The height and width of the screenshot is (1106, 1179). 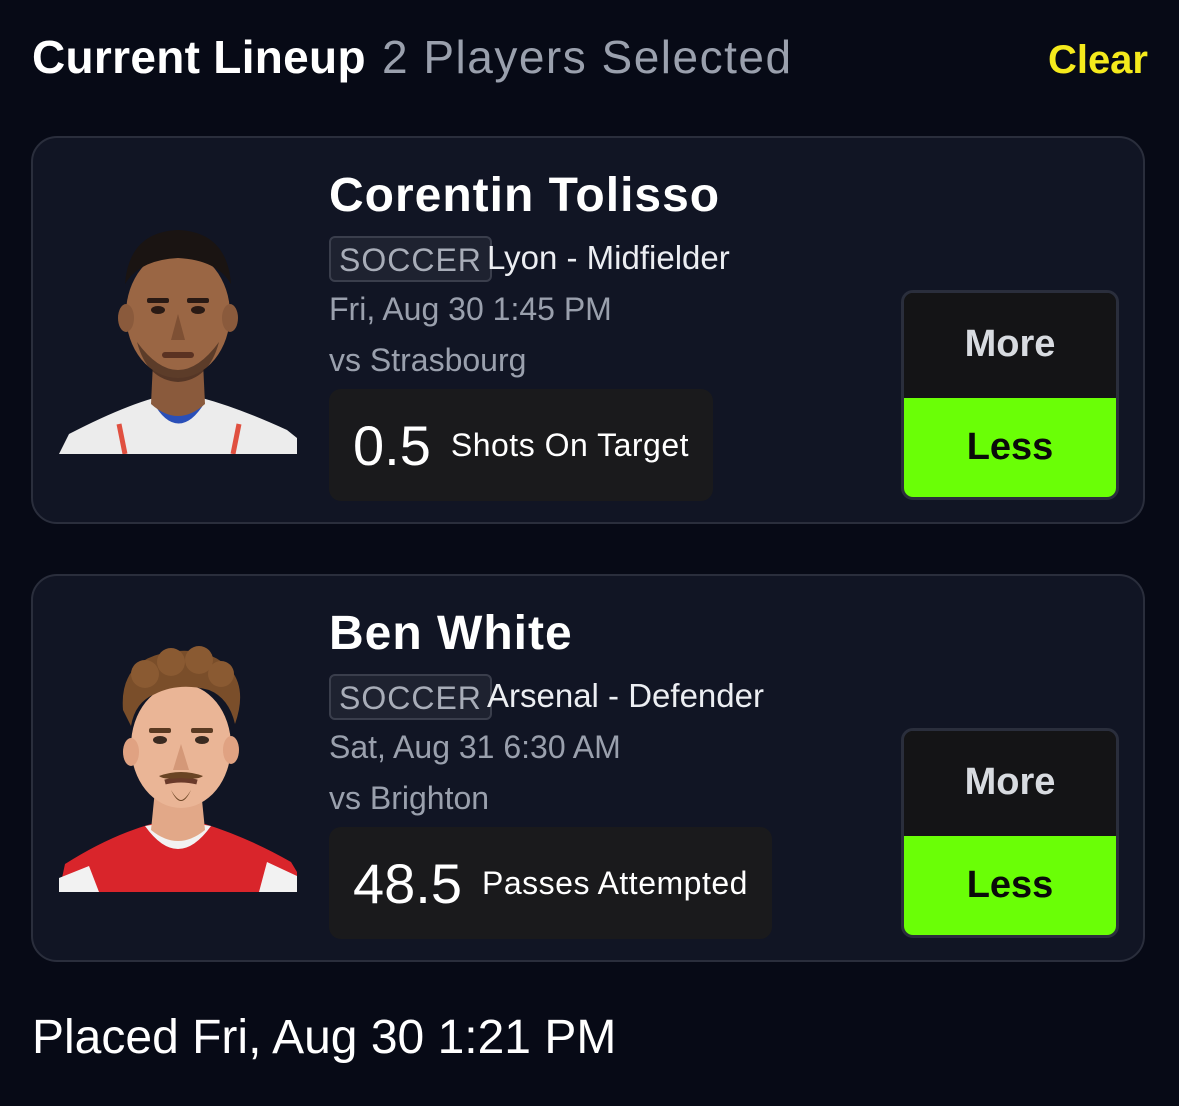 I want to click on projection-box: 0.5 Shots On Target, so click(x=521, y=445).